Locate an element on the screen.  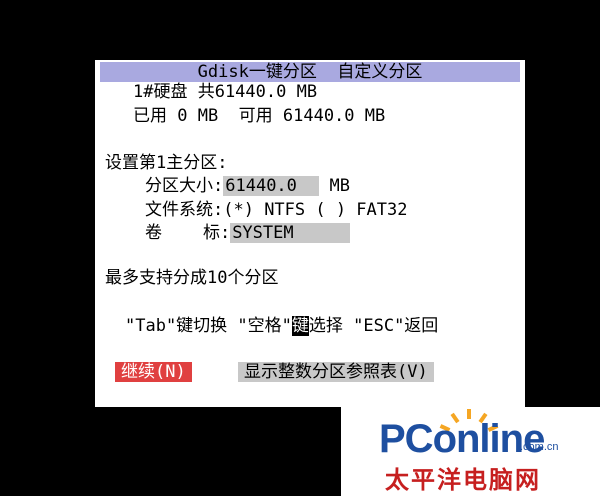
volume-label: 卷 标: is located at coordinates (188, 233).